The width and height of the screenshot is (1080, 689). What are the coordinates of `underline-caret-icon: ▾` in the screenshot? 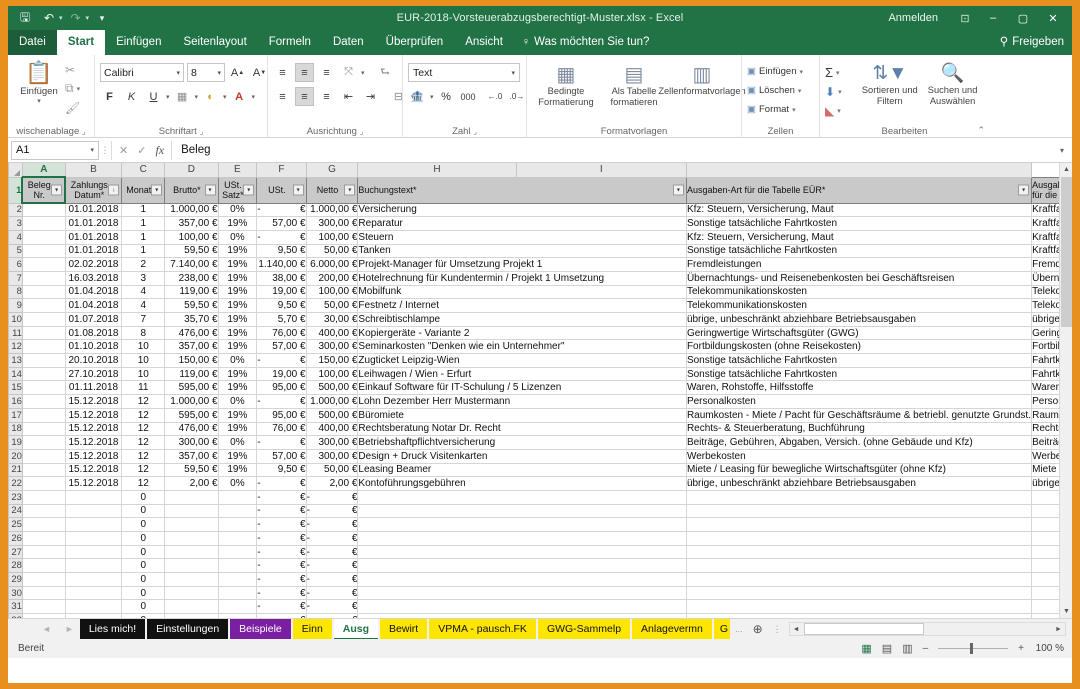 It's located at (168, 97).